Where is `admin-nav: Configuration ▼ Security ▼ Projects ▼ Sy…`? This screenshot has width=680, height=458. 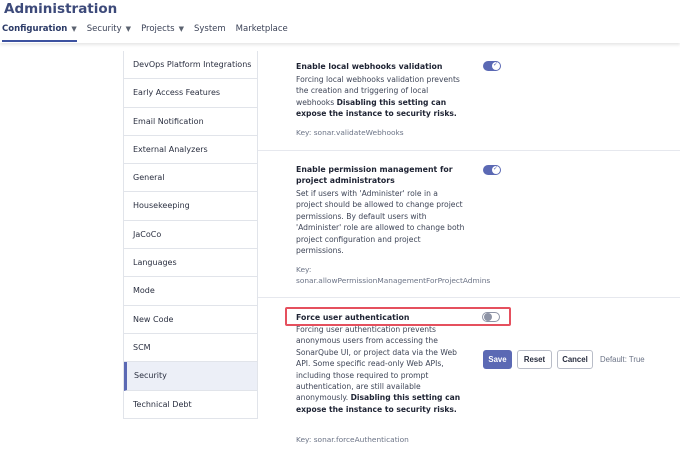 admin-nav: Configuration ▼ Security ▼ Projects ▼ Sy… is located at coordinates (150, 32).